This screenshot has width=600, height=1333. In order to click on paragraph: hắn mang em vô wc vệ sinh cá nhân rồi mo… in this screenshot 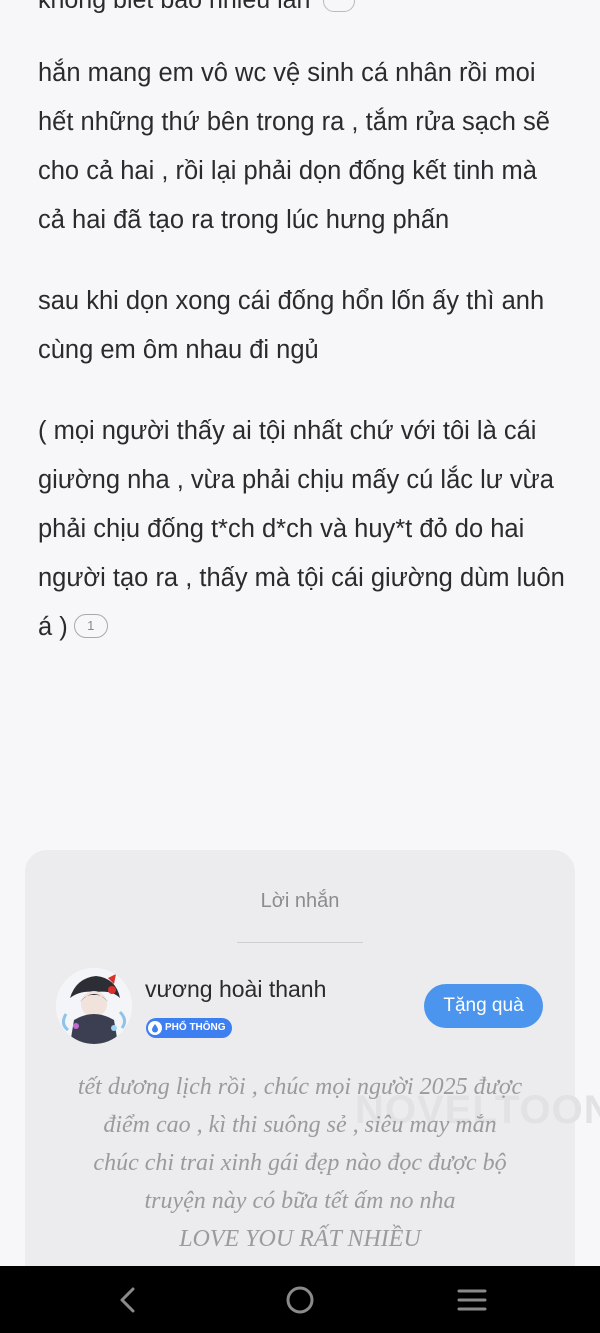, I will do `click(294, 146)`.